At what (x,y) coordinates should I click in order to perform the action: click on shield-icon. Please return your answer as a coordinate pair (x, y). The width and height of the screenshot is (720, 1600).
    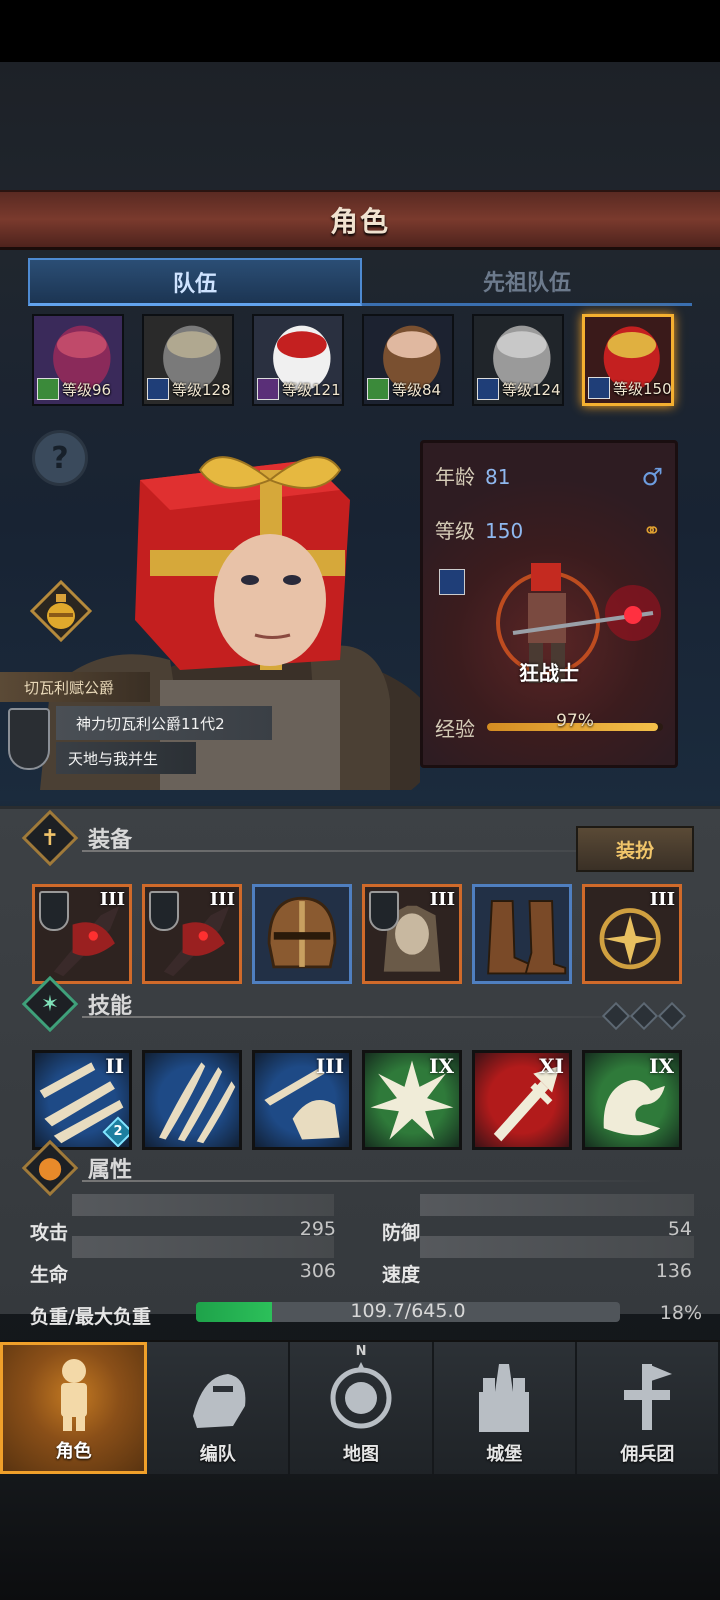
    Looking at the image, I should click on (29, 739).